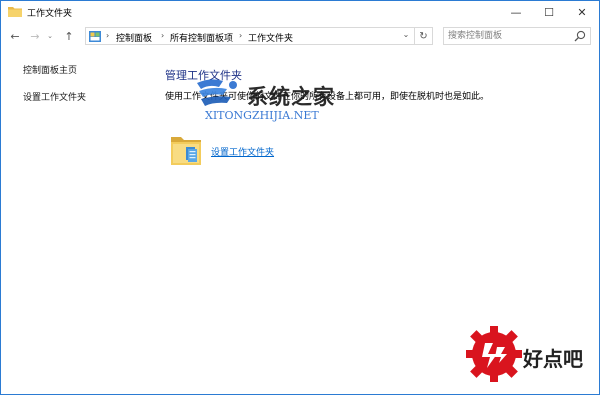 This screenshot has width=600, height=395. What do you see at coordinates (553, 359) in the screenshot?
I see `watermark-text: 好点吧` at bounding box center [553, 359].